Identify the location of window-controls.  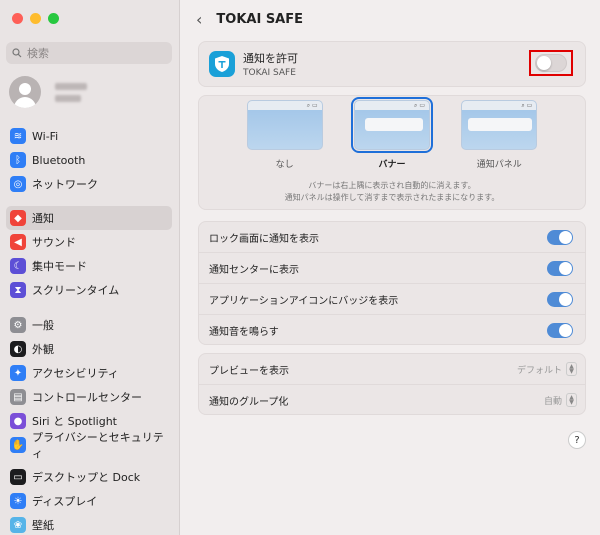
(35, 18).